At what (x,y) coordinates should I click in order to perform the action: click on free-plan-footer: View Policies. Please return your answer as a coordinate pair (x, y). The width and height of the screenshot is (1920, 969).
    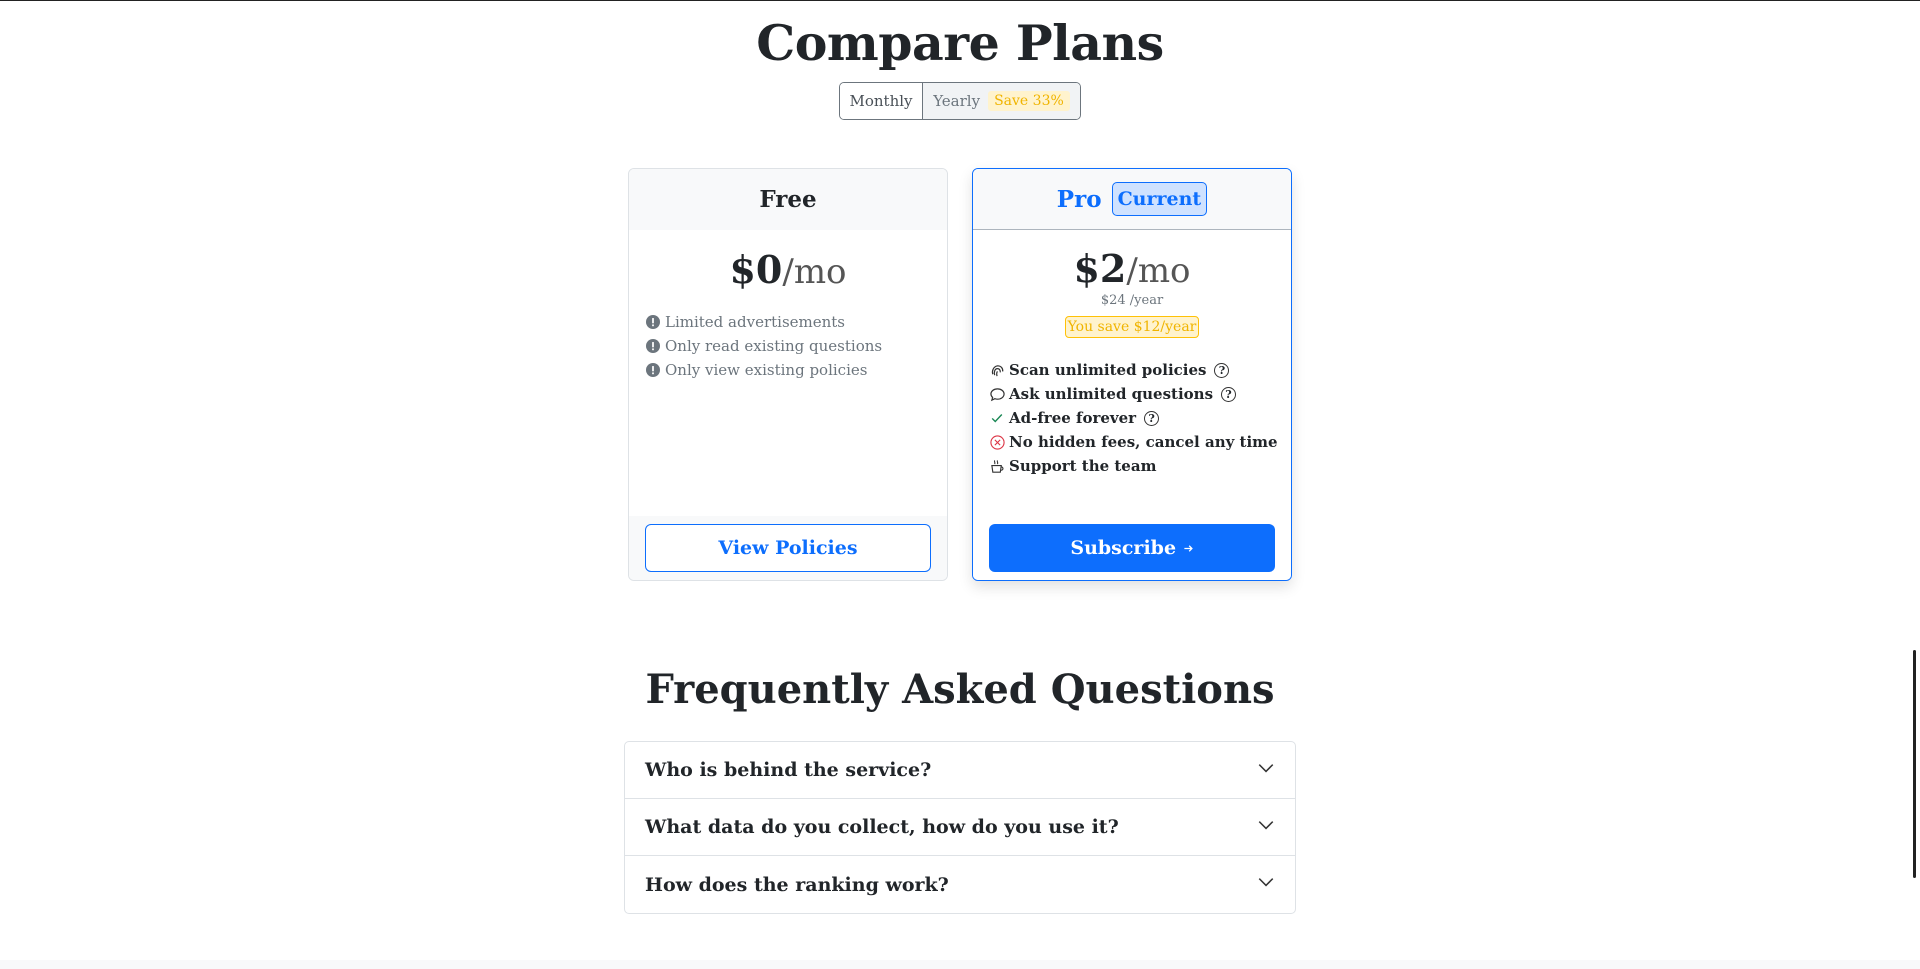
    Looking at the image, I should click on (788, 548).